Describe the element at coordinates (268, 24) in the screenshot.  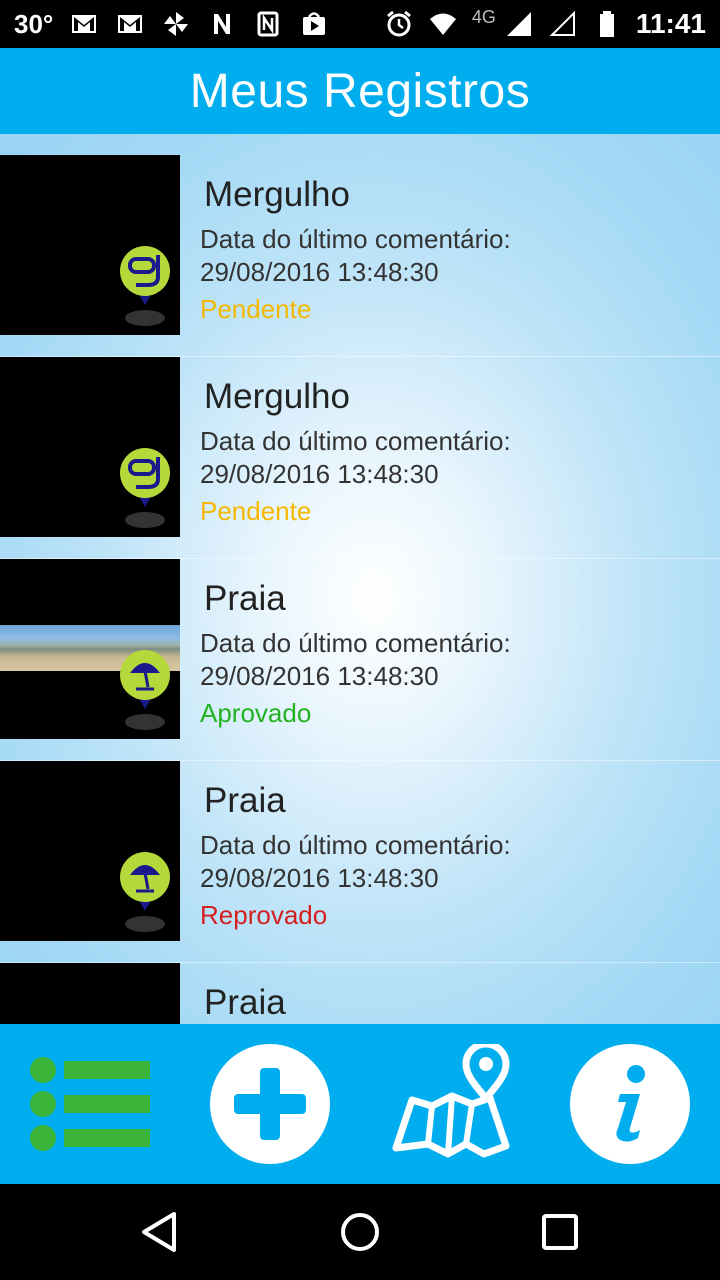
I see `nfc-icon` at that location.